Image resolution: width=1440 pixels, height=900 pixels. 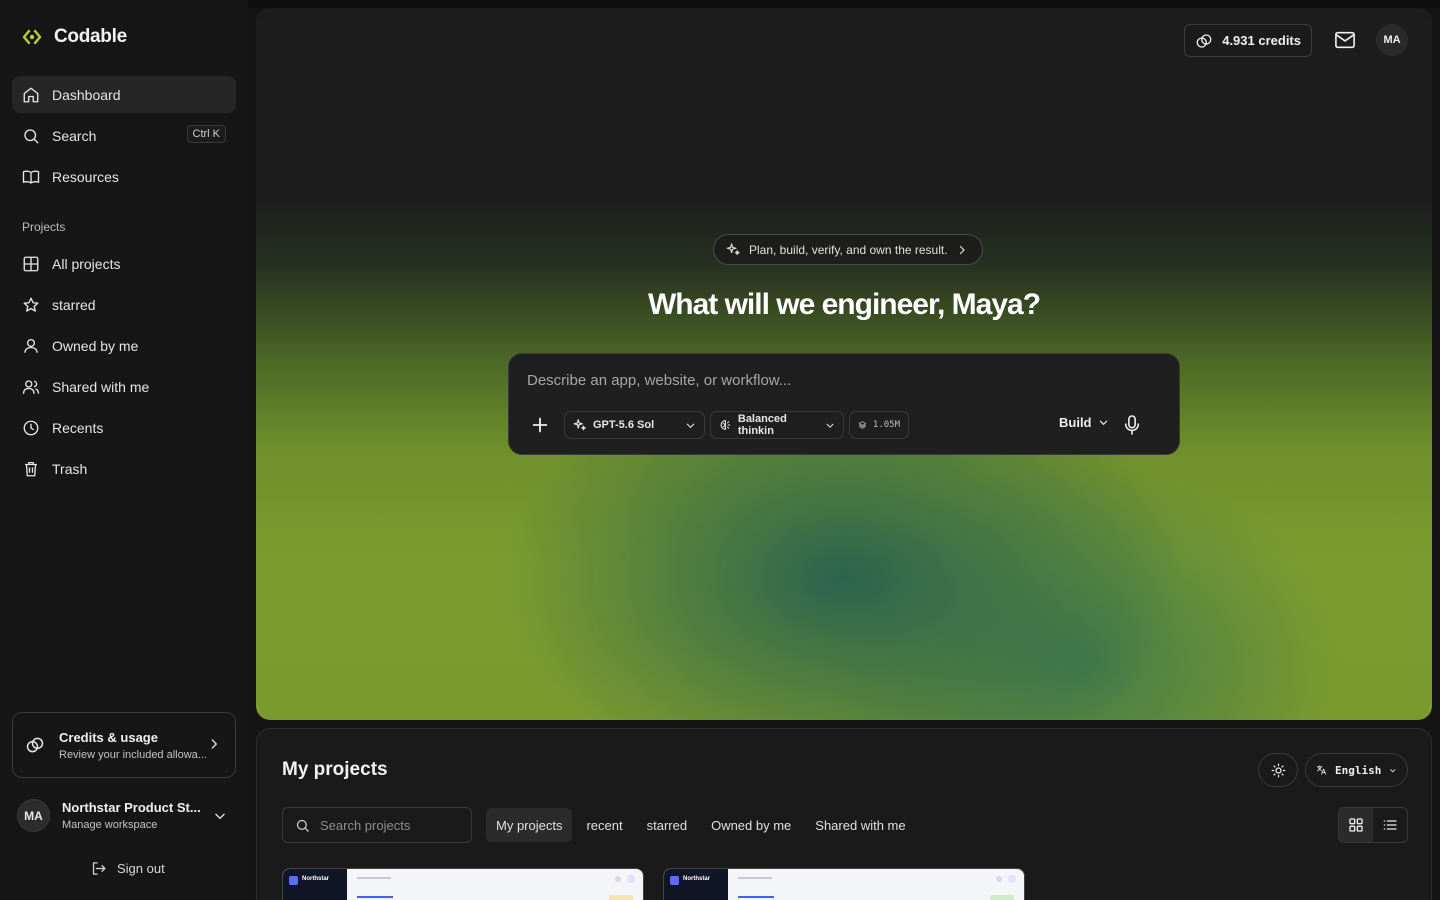 What do you see at coordinates (725, 425) in the screenshot?
I see `brain-icon` at bounding box center [725, 425].